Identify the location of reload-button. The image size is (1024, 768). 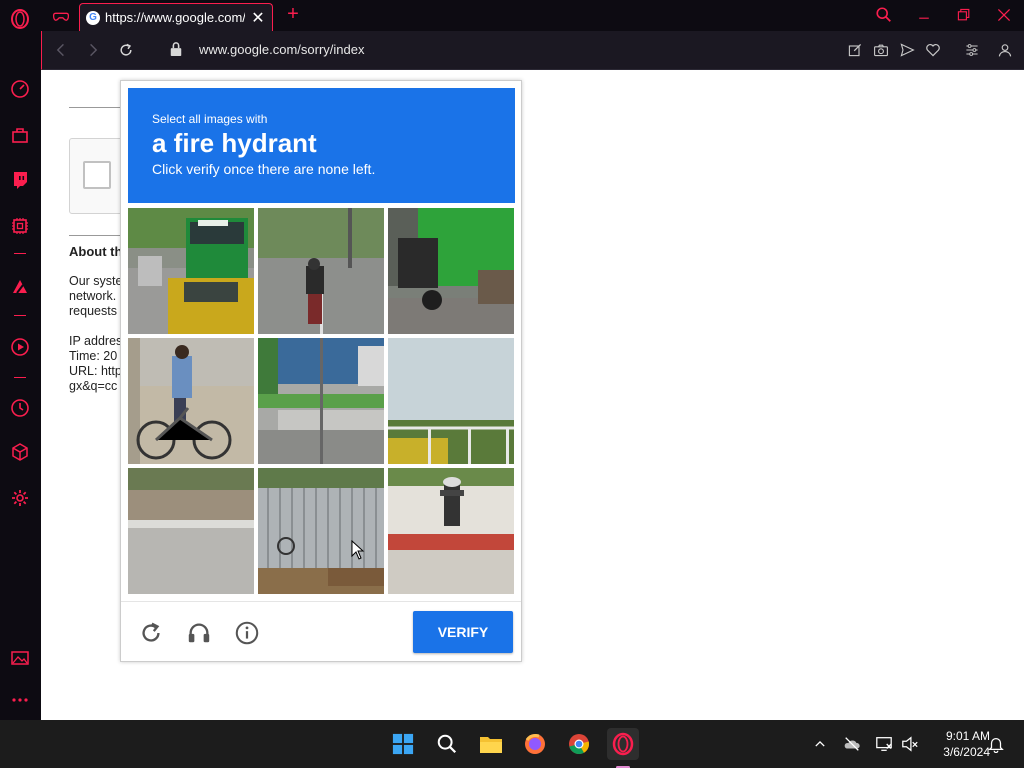
(126, 50).